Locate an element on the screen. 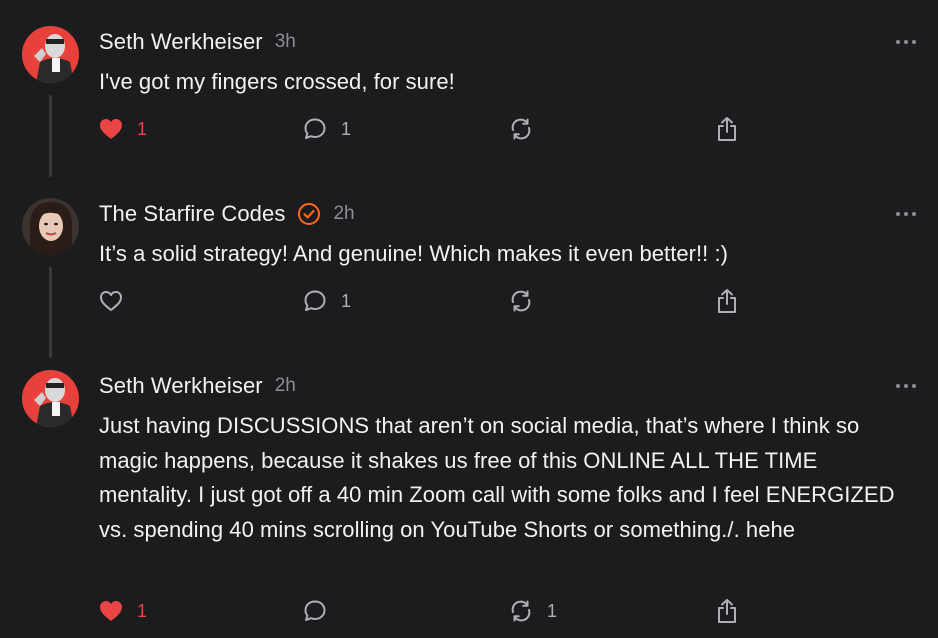 The image size is (938, 638). comment-text: I've got my fingers crossed, for sure! is located at coordinates (277, 81).